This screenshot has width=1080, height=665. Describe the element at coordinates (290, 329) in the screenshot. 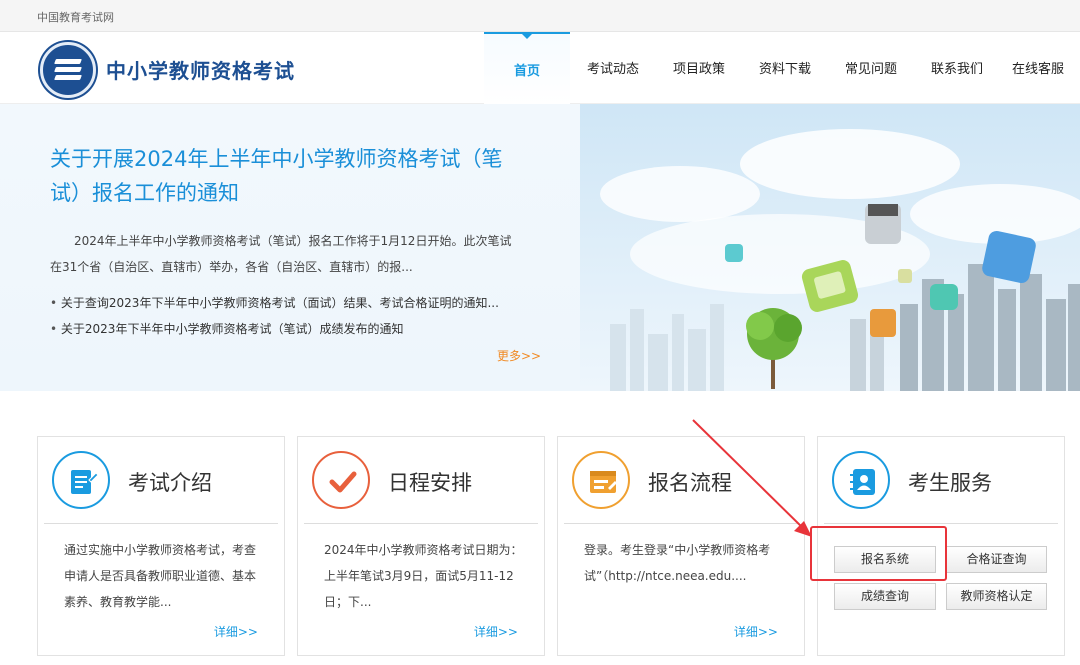

I see `news-link-written-scores: 关于2023年下半年中小学教师资格考试（笔试）成绩发布的通知` at that location.